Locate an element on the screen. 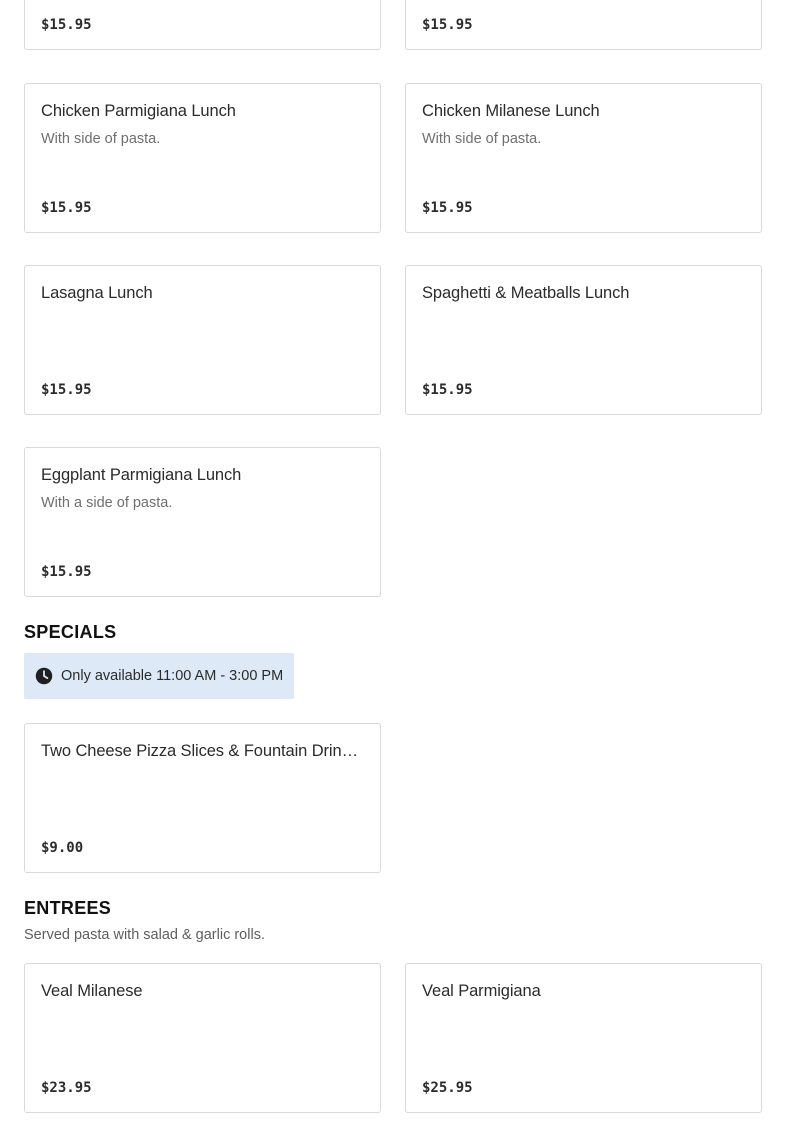 The height and width of the screenshot is (1122, 785). menu-item-name: Eggplant Parmigiana Lunch is located at coordinates (141, 475).